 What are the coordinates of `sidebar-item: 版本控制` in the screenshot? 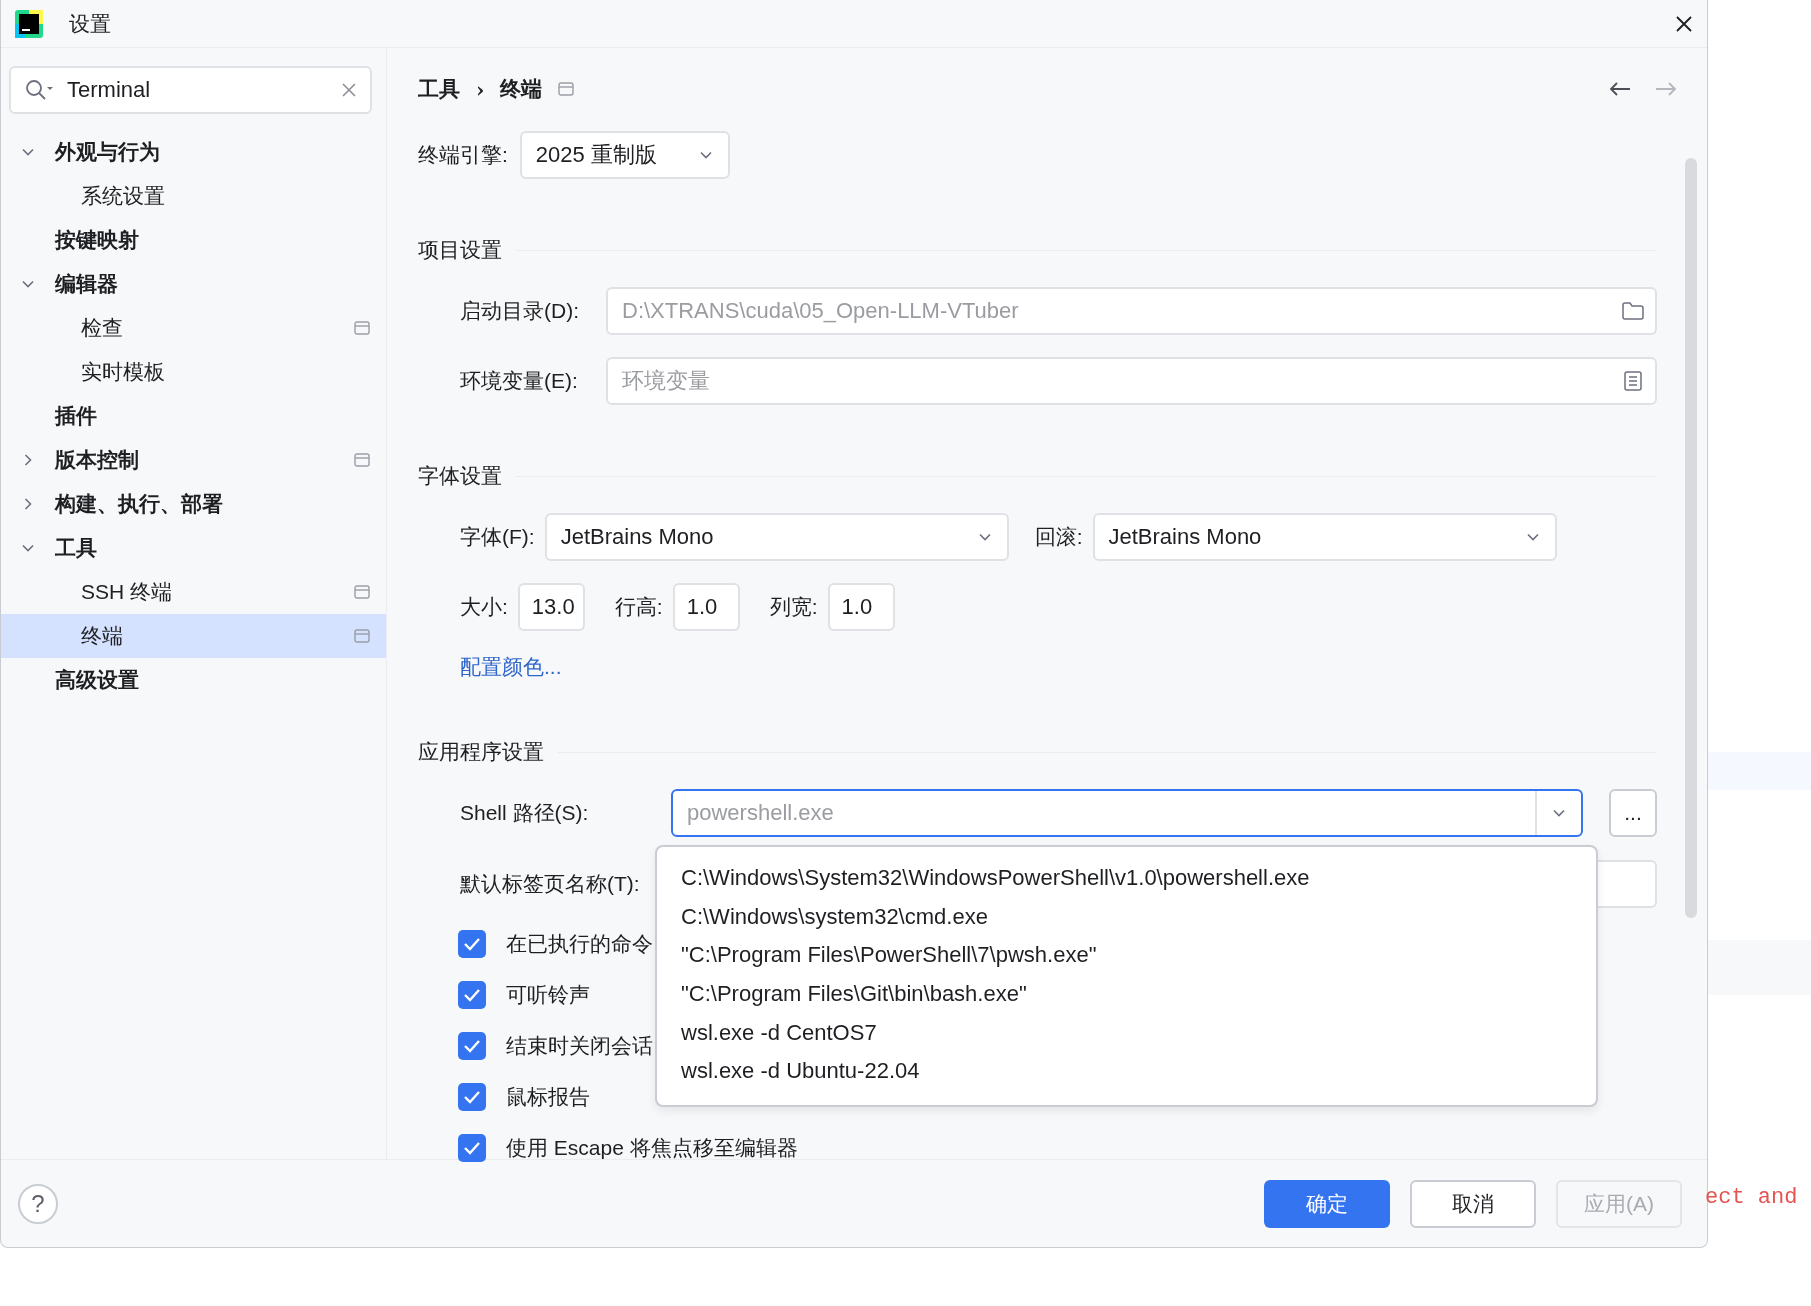 It's located at (193, 460).